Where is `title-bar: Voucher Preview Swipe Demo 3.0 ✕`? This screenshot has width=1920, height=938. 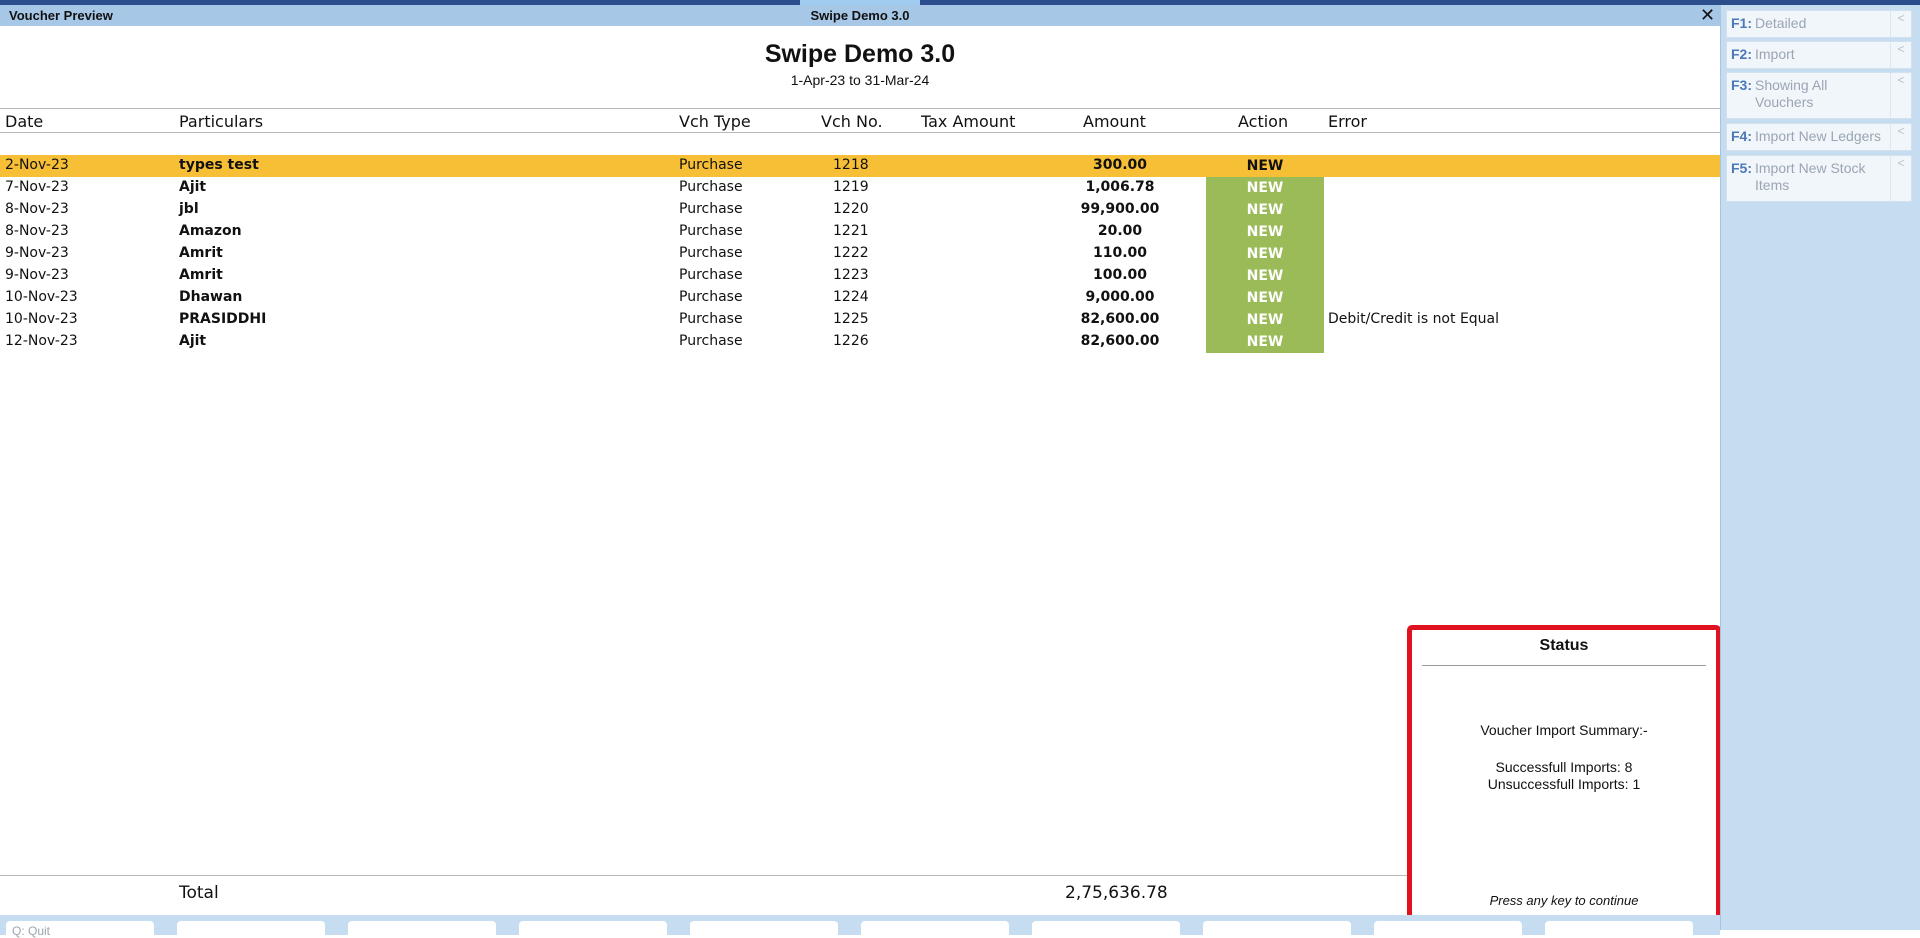 title-bar: Voucher Preview Swipe Demo 3.0 ✕ is located at coordinates (860, 15).